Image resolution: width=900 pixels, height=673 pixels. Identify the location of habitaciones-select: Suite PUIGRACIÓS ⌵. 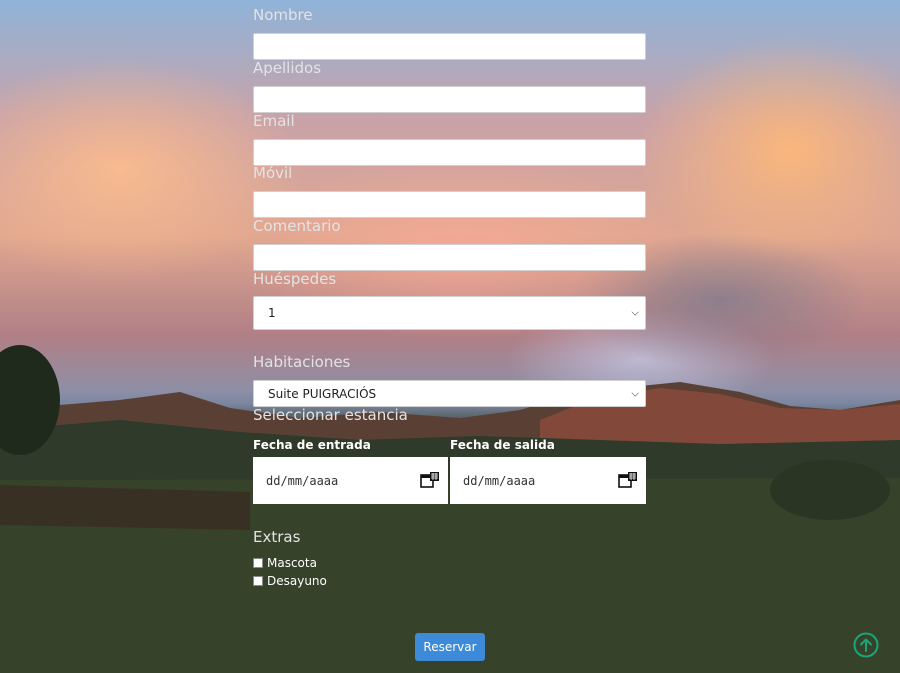
(449, 393).